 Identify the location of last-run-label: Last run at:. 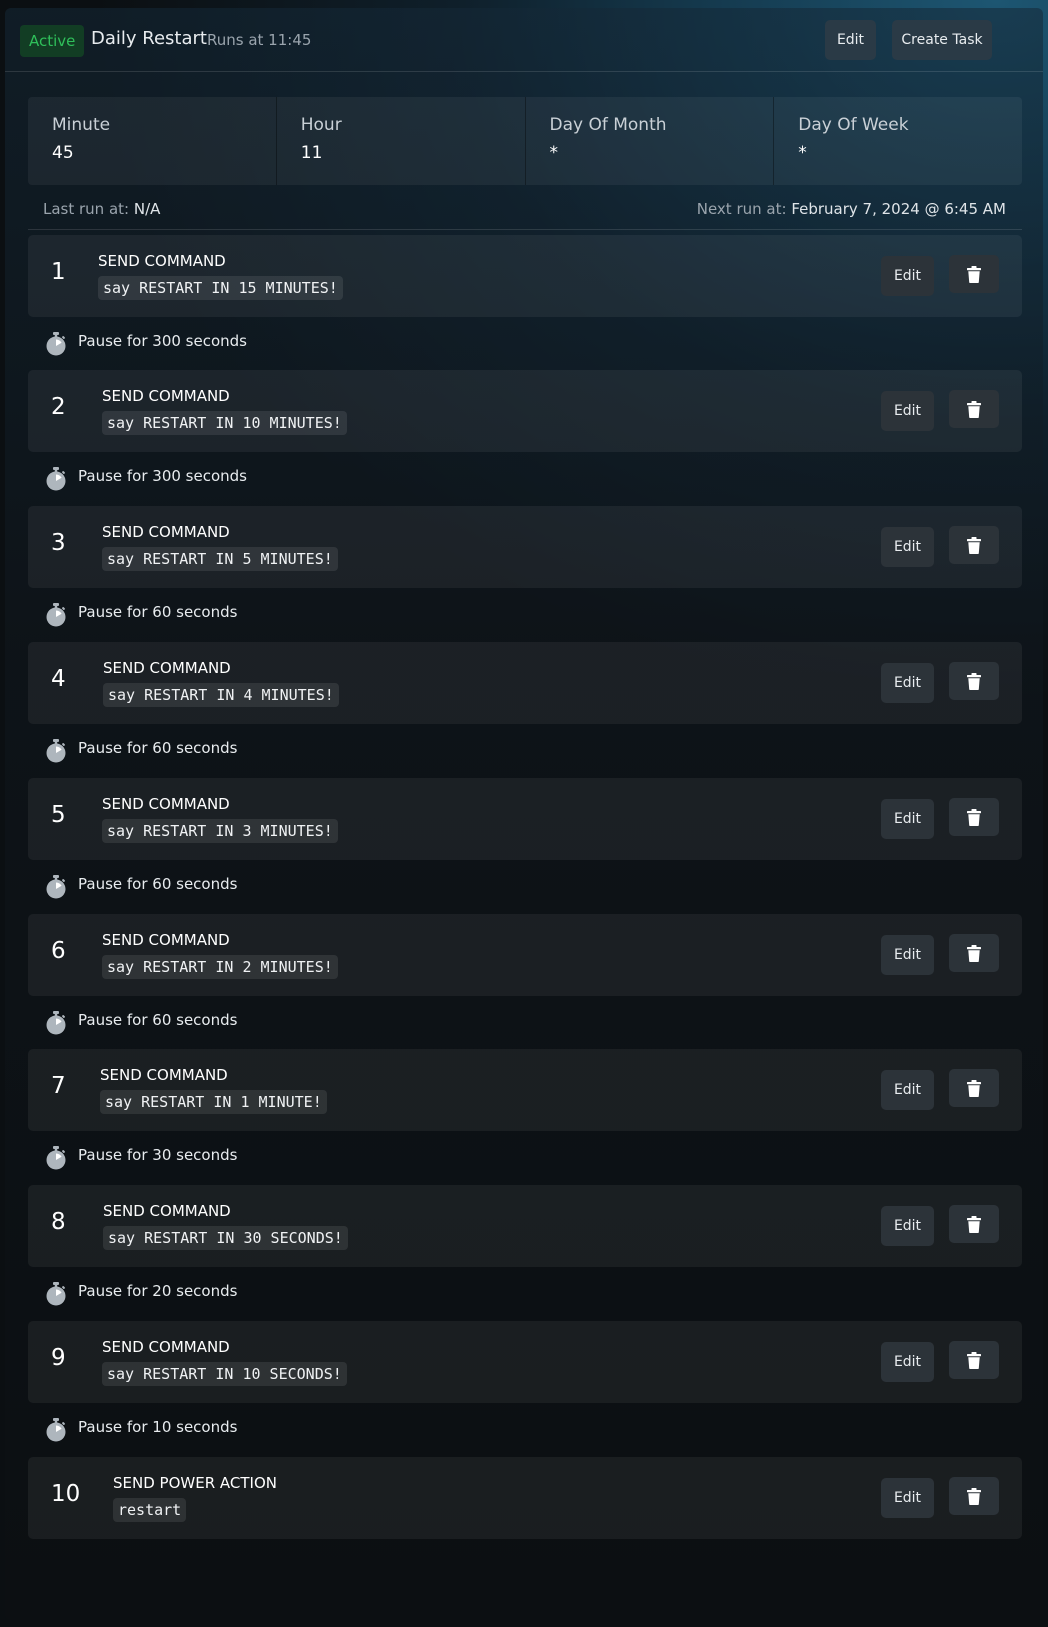
(86, 209).